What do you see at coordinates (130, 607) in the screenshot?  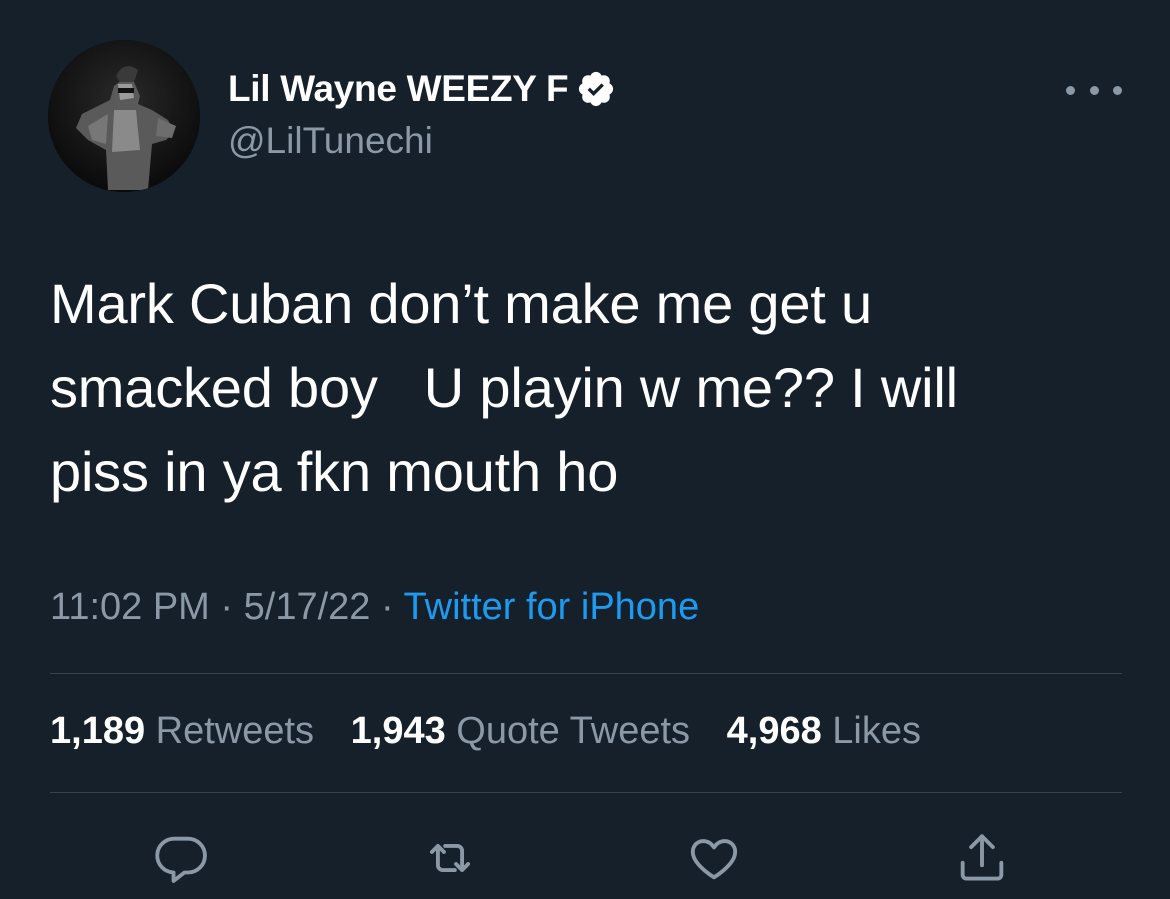 I see `tweet-time: 11:02 PM` at bounding box center [130, 607].